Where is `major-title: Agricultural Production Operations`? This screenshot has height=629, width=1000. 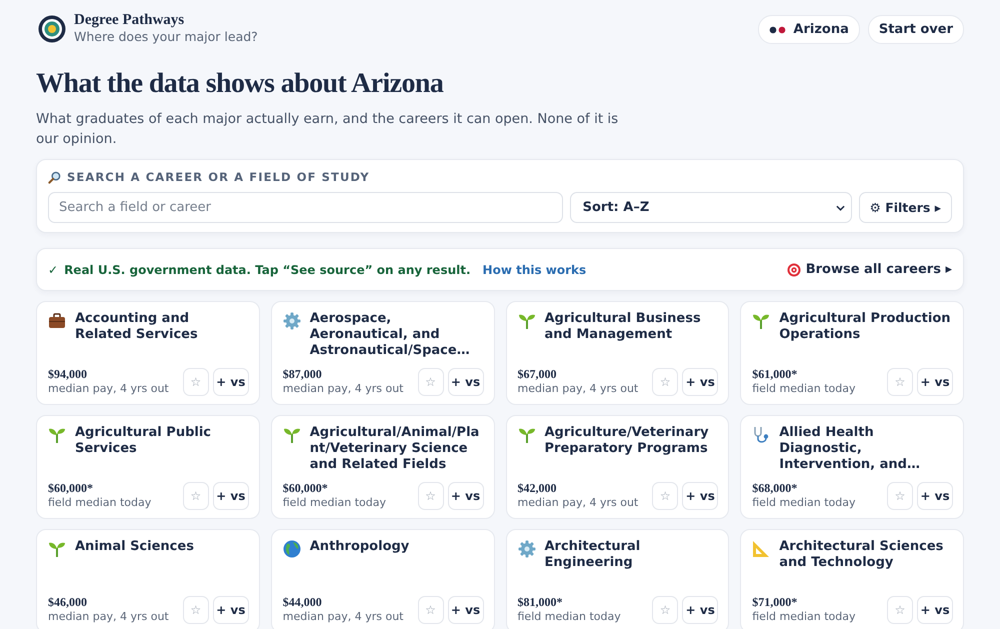
major-title: Agricultural Production Operations is located at coordinates (865, 327).